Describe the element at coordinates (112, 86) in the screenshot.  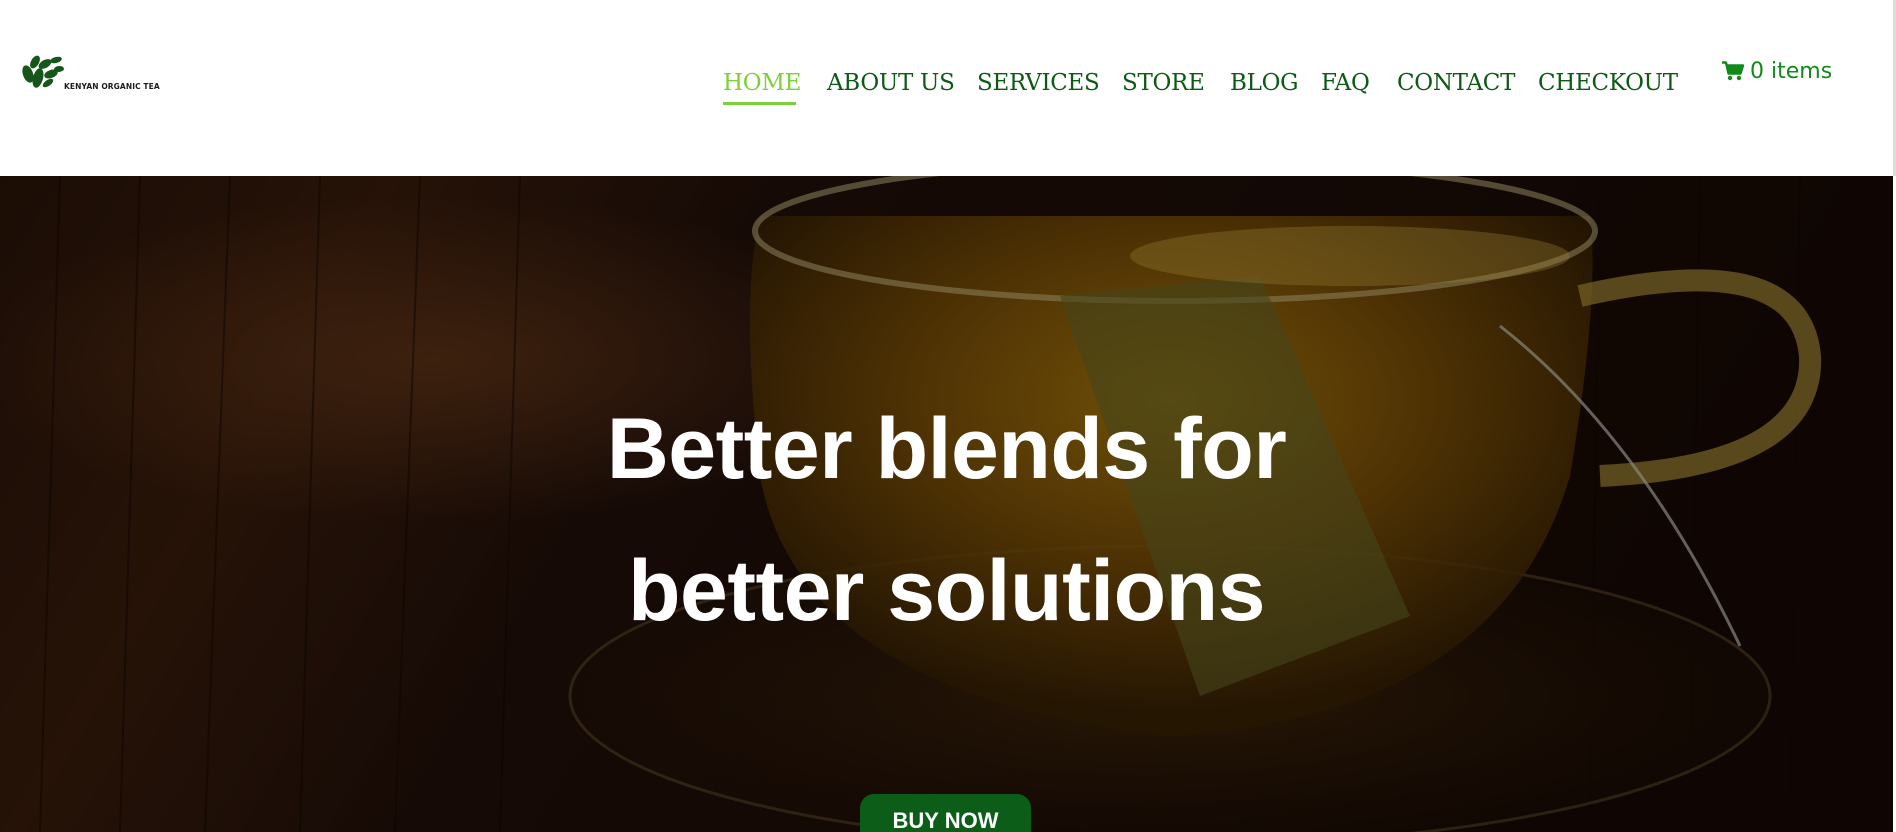
I see `logo-text: KENYAN ORGANIC TEA` at that location.